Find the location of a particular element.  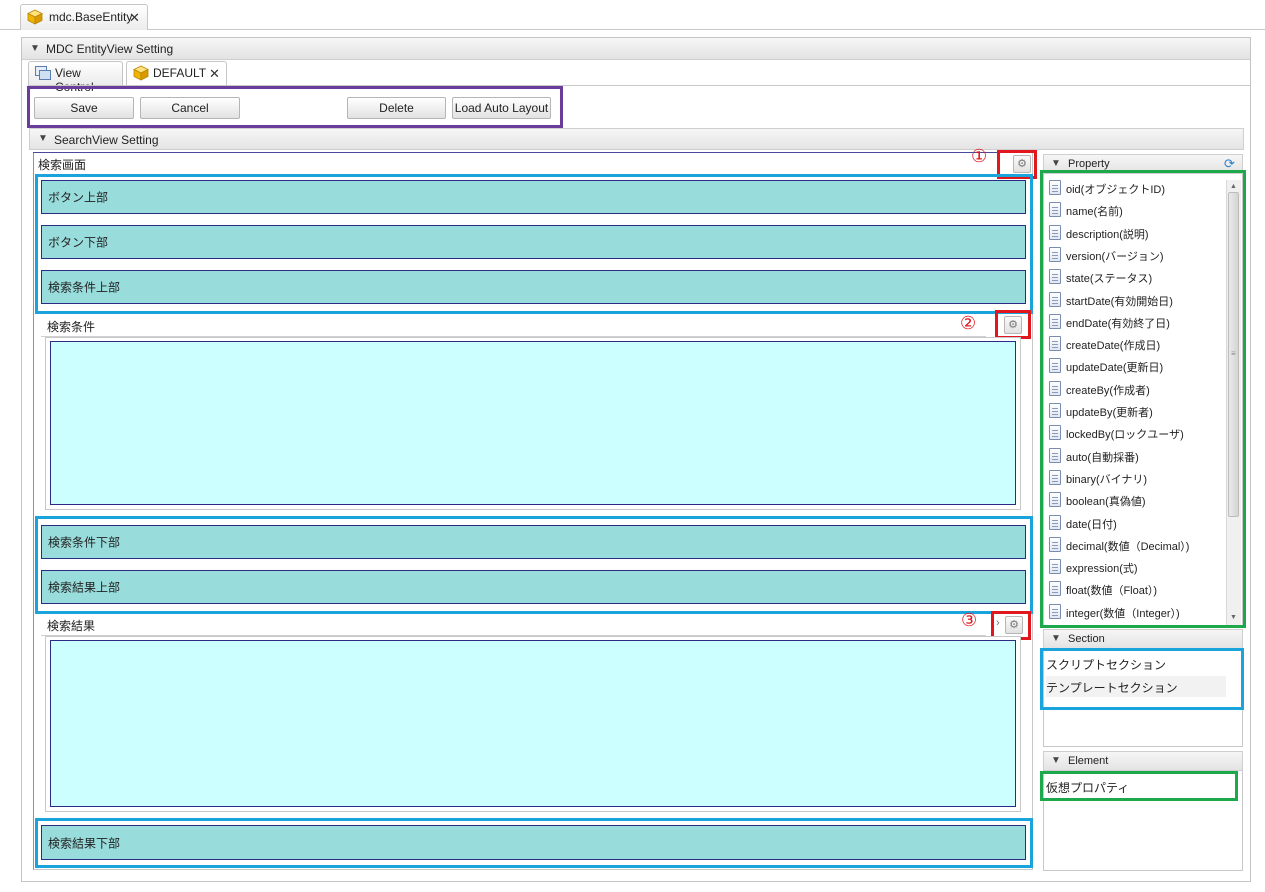

property-item-label: updateBy(更新者) is located at coordinates (1109, 413).